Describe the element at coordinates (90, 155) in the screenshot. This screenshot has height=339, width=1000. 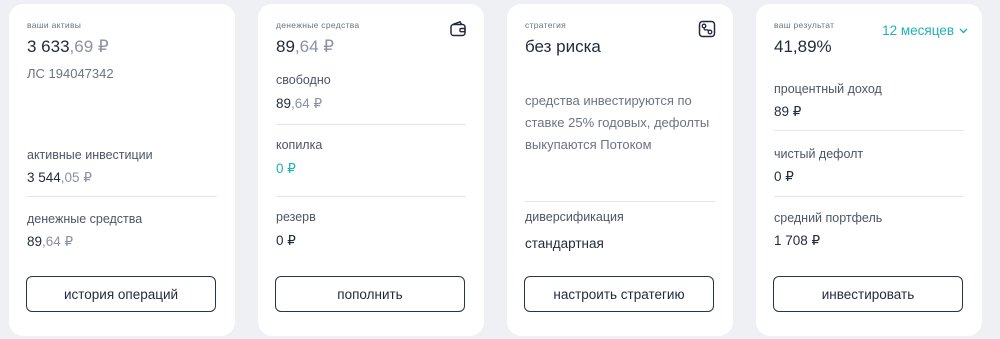
I see `active-investments-label: активные инвестиции` at that location.